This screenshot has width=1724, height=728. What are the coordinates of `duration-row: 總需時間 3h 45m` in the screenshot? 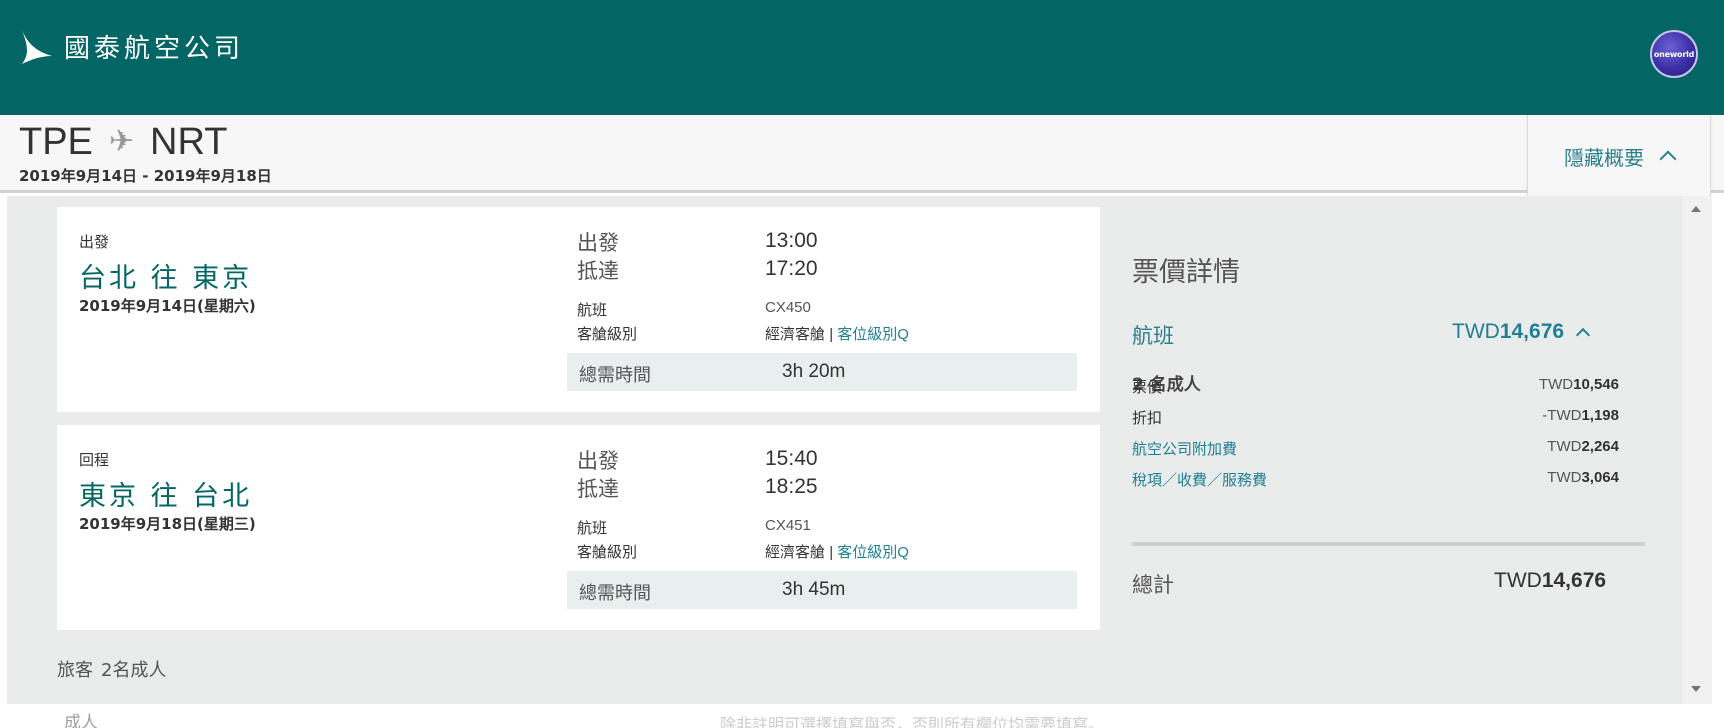 It's located at (822, 590).